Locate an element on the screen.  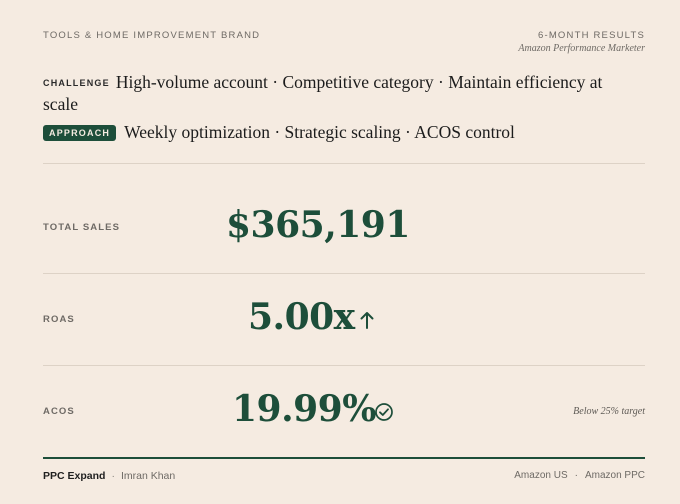
marketplace-tag: Amazon US is located at coordinates (541, 475).